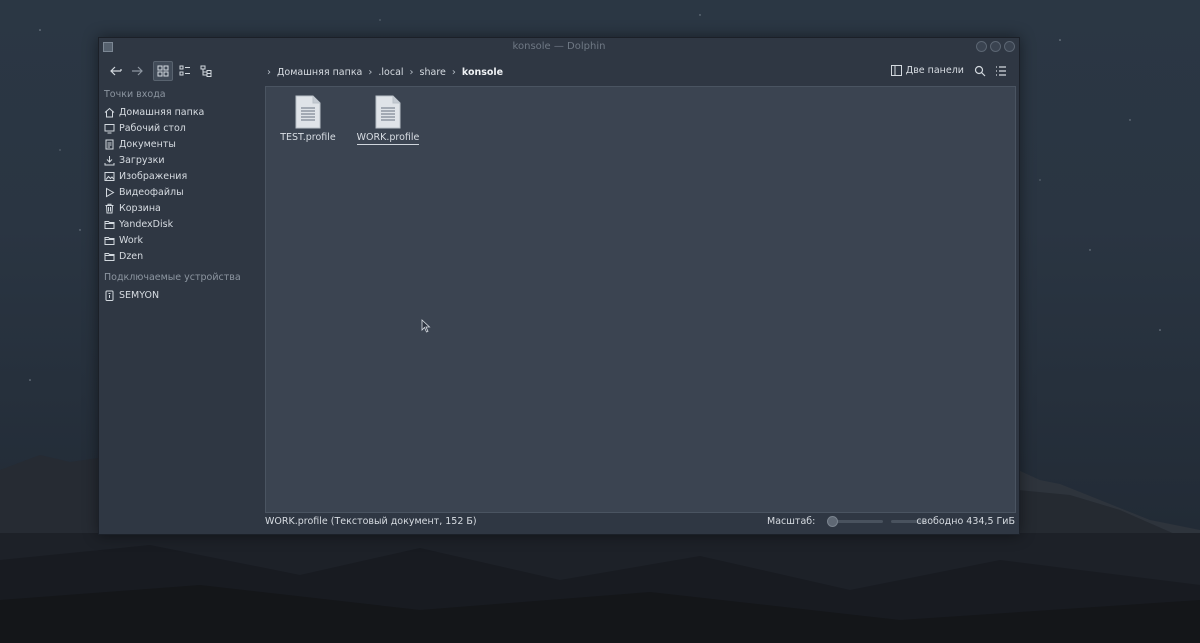  What do you see at coordinates (388, 138) in the screenshot?
I see `file-name: WORK.profile` at bounding box center [388, 138].